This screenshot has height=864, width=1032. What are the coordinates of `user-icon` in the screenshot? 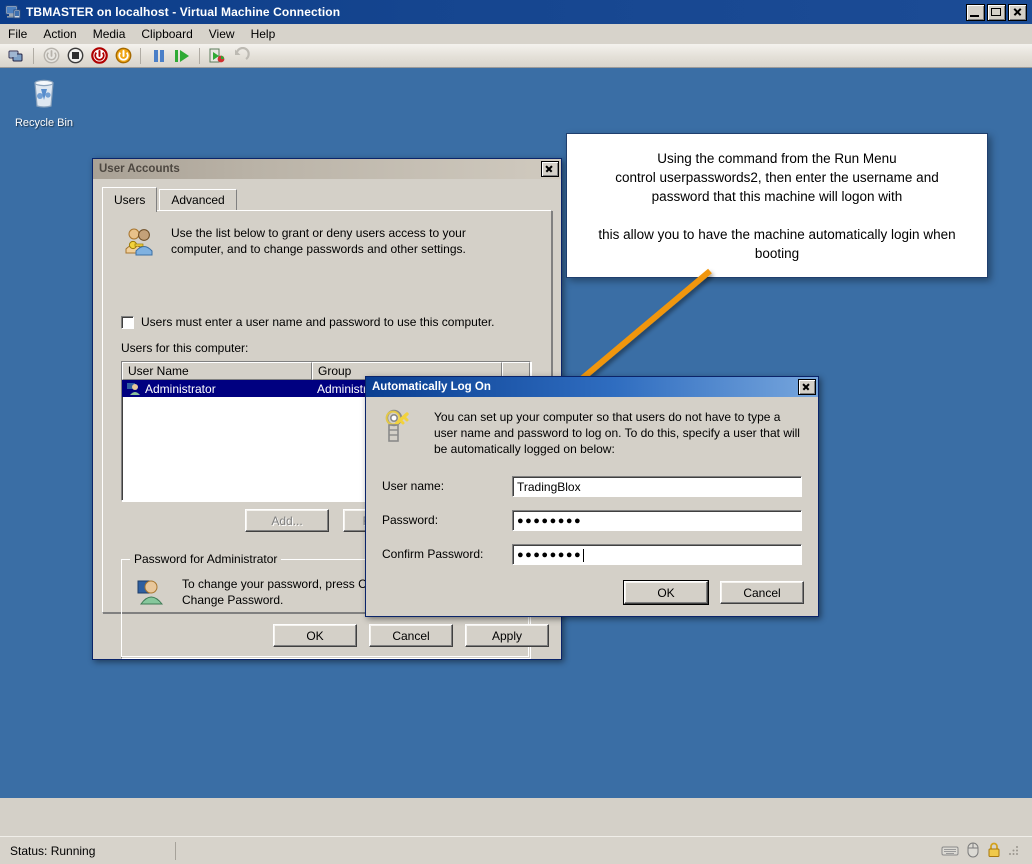 It's located at (133, 388).